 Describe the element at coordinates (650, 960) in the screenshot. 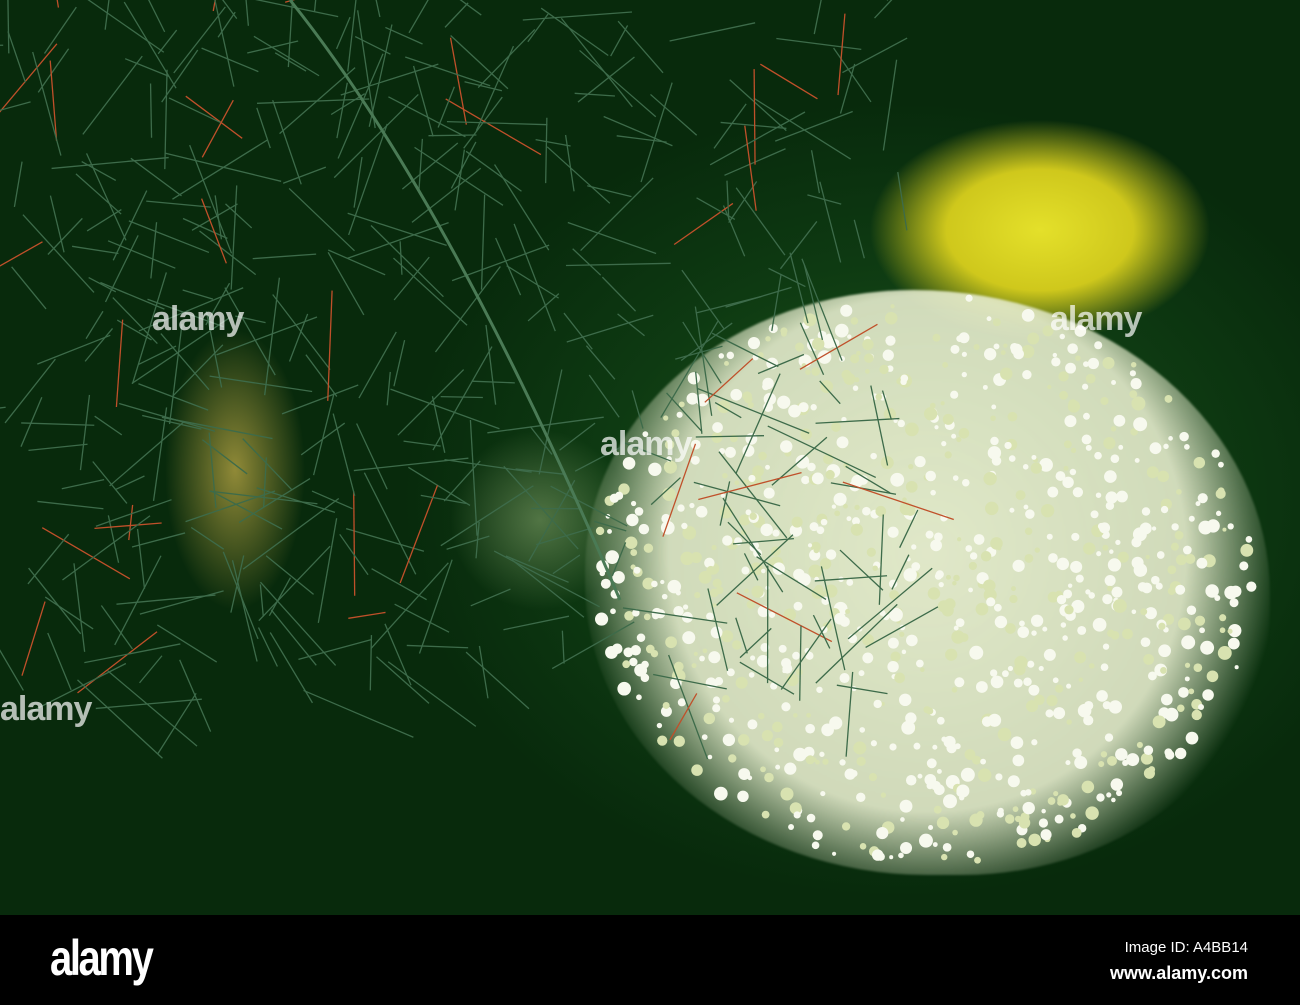

I see `footer-bar: alamy Image ID: A4BB14 www.alamy.com` at that location.